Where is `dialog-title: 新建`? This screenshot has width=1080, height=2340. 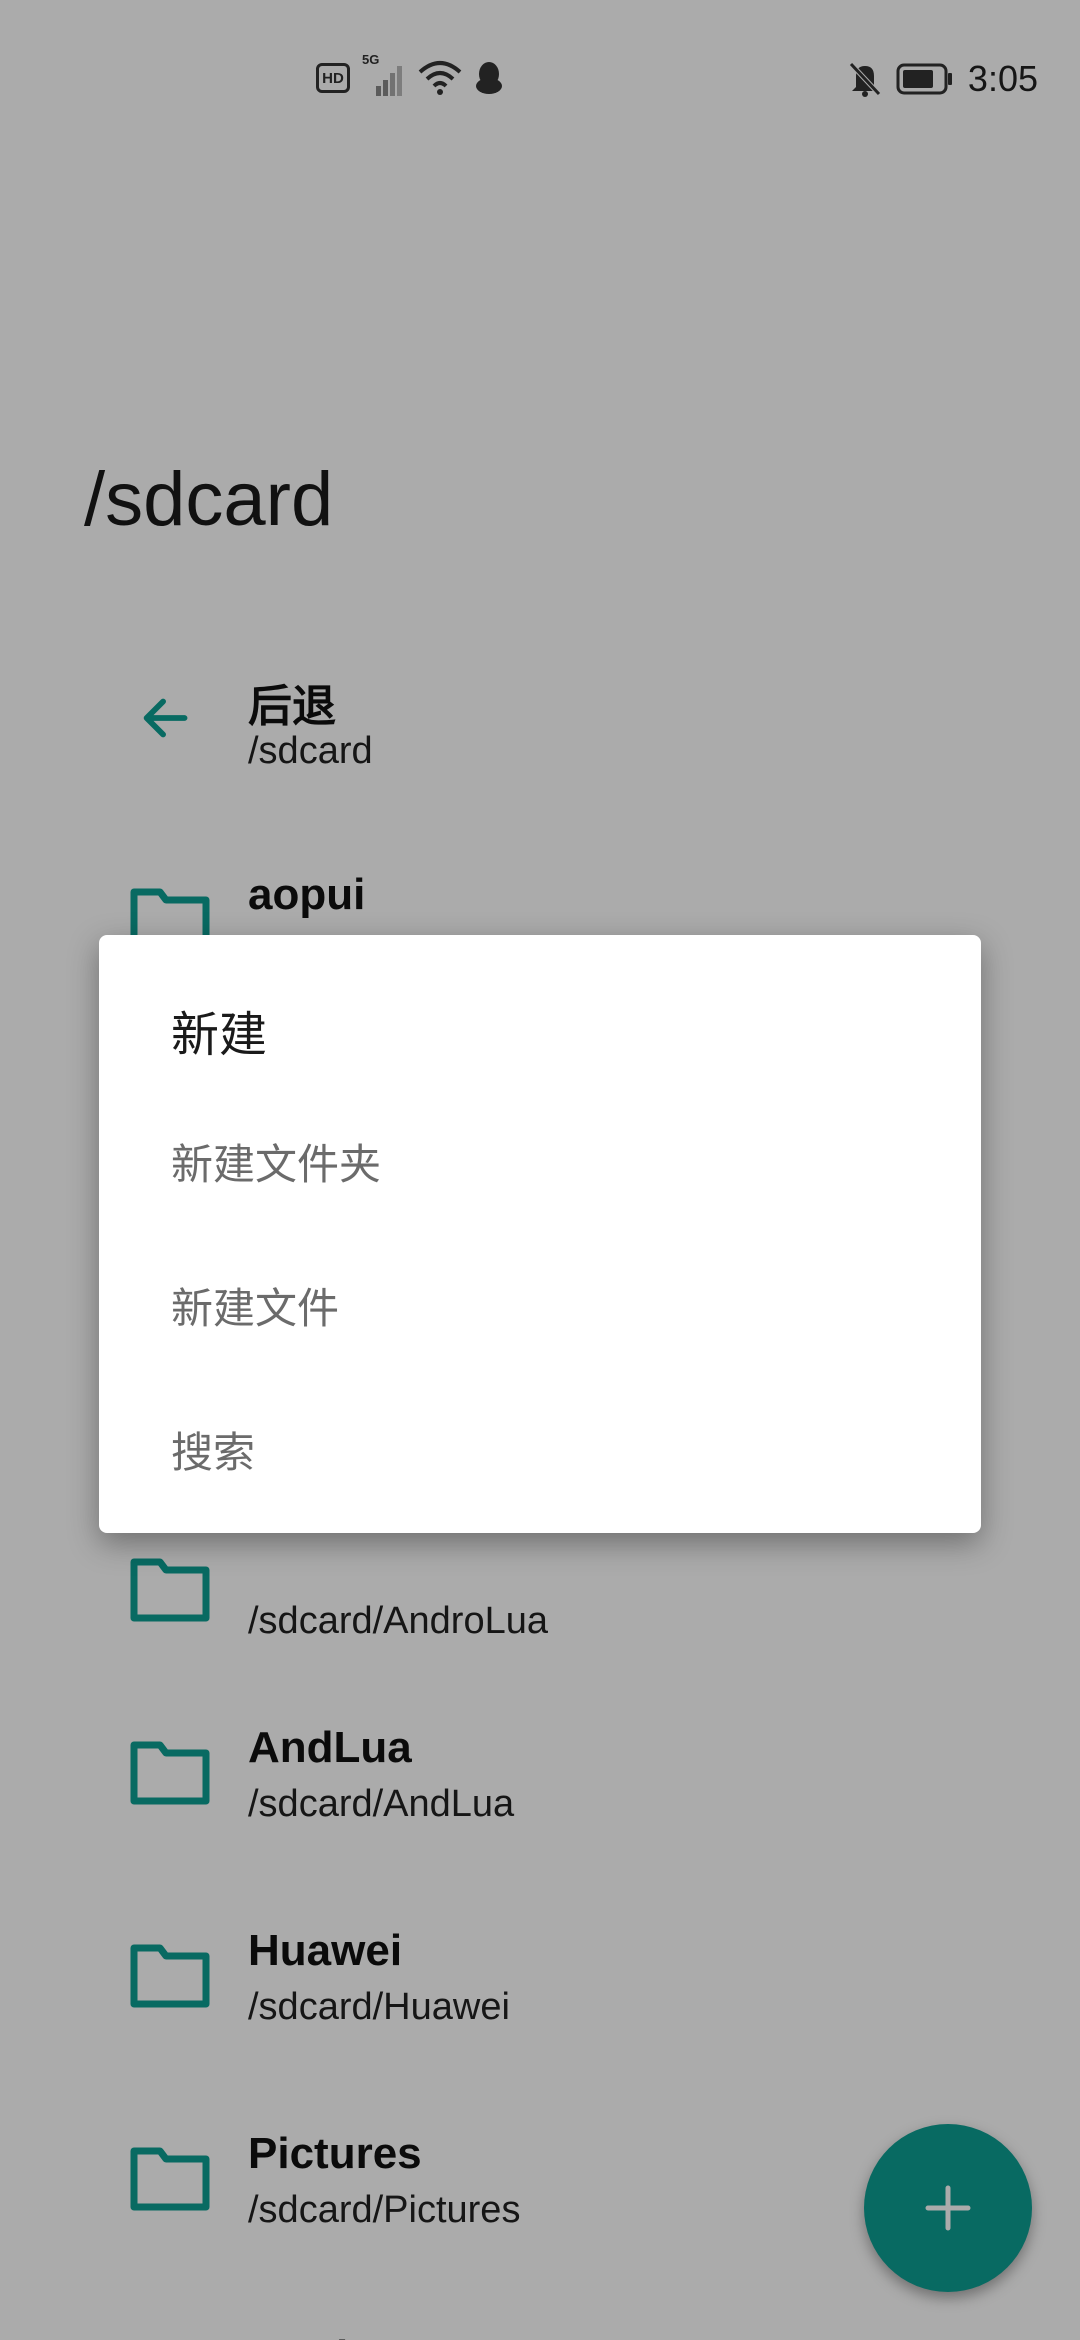
dialog-title: 新建 is located at coordinates (219, 1035).